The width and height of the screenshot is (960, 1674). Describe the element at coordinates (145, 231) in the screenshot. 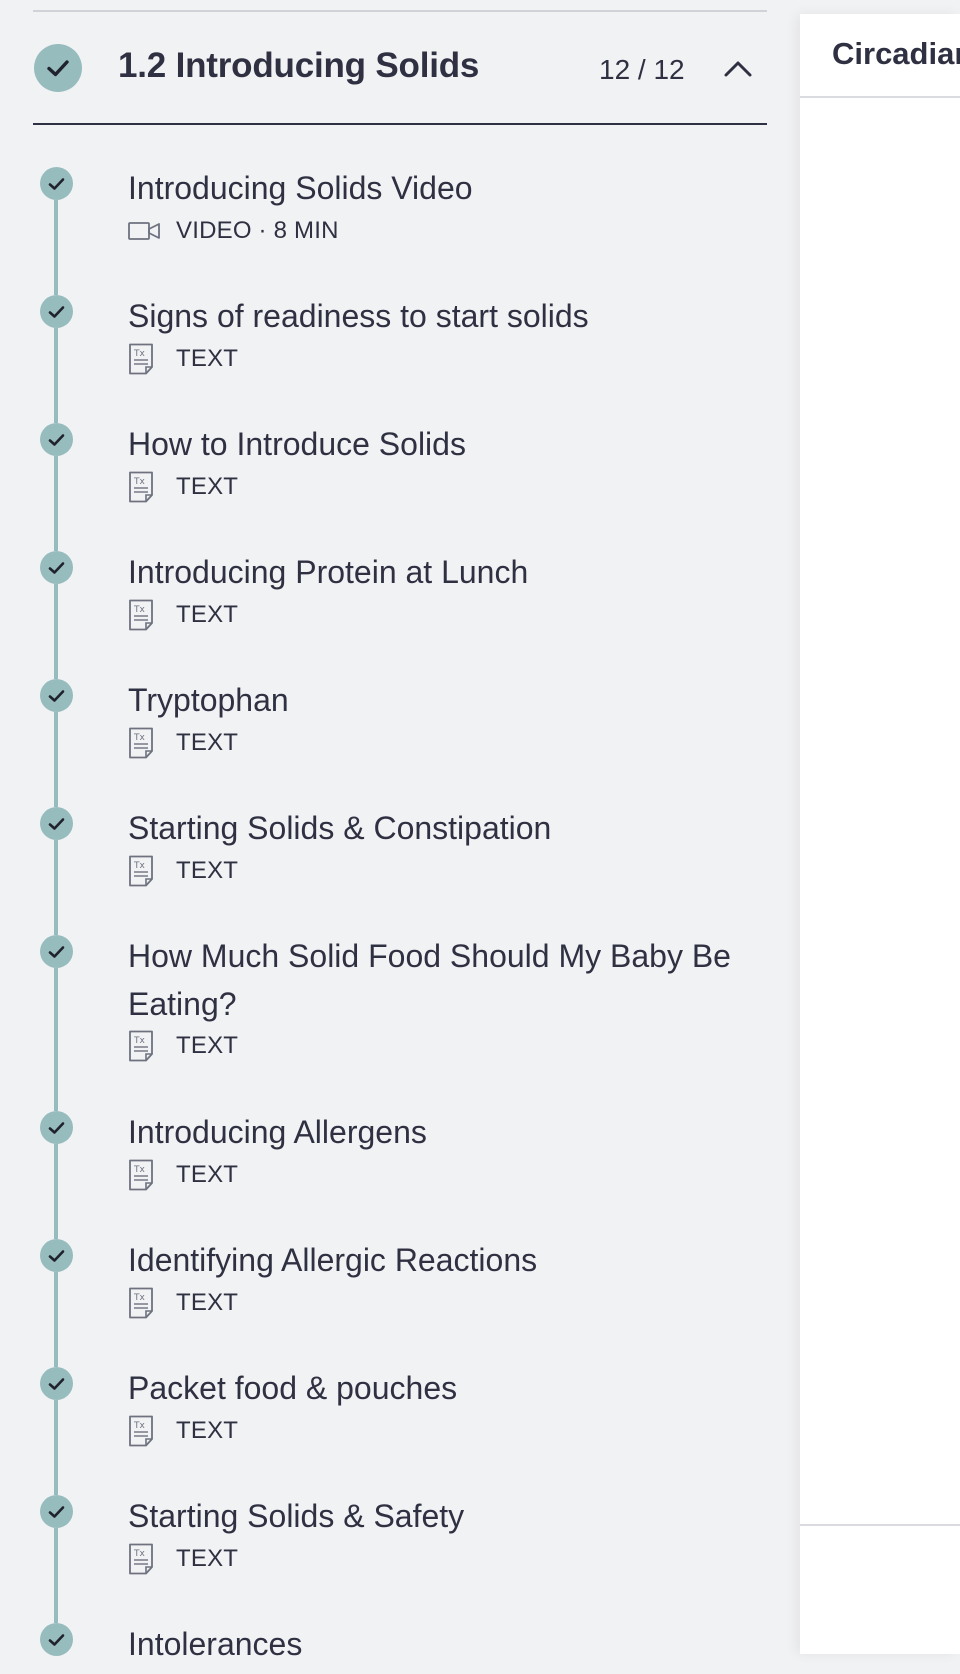

I see `video-camera-icon` at that location.